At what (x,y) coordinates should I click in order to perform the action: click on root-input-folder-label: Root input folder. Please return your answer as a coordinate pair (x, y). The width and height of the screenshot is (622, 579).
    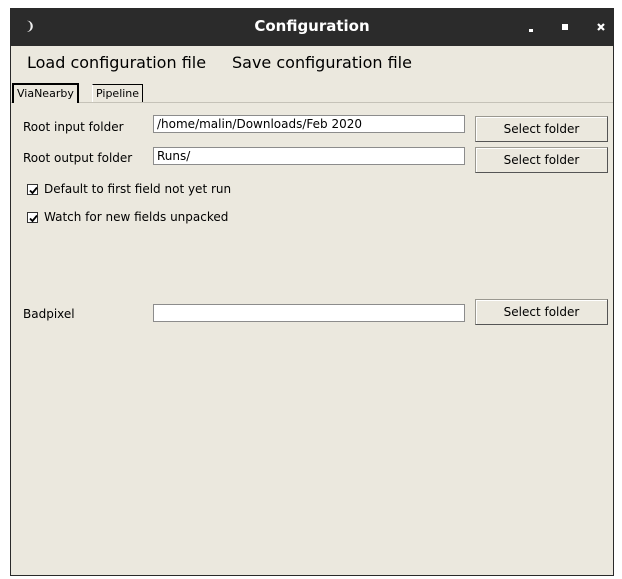
    Looking at the image, I should click on (73, 127).